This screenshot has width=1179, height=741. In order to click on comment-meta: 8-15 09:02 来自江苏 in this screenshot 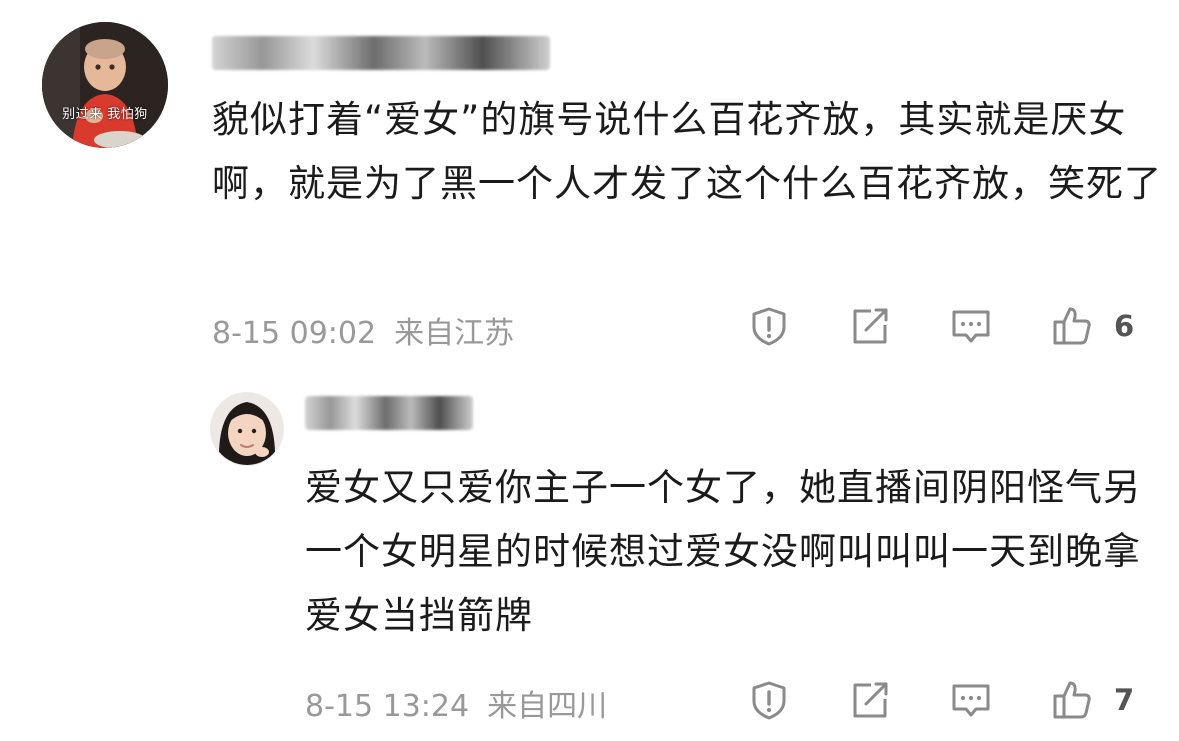, I will do `click(363, 330)`.